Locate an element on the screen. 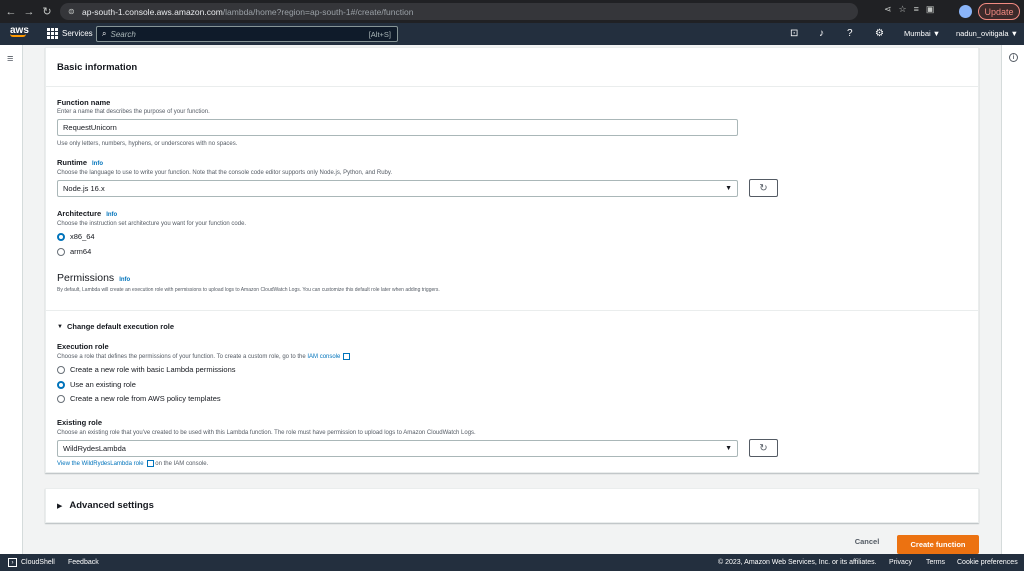  profile-avatar is located at coordinates (965, 11).